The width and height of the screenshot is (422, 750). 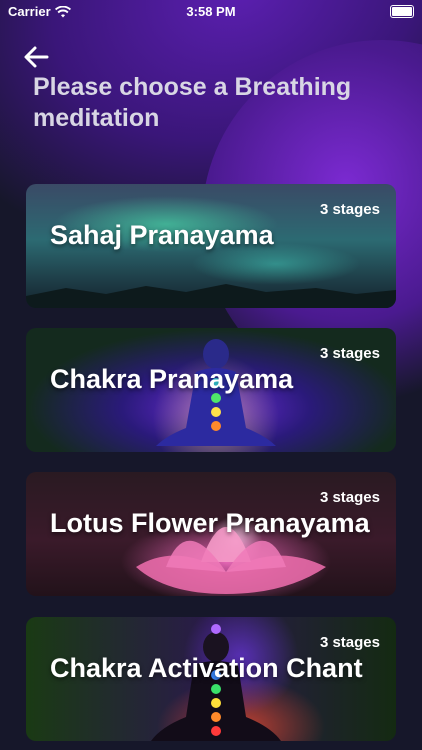 I want to click on battery-icon, so click(x=402, y=11).